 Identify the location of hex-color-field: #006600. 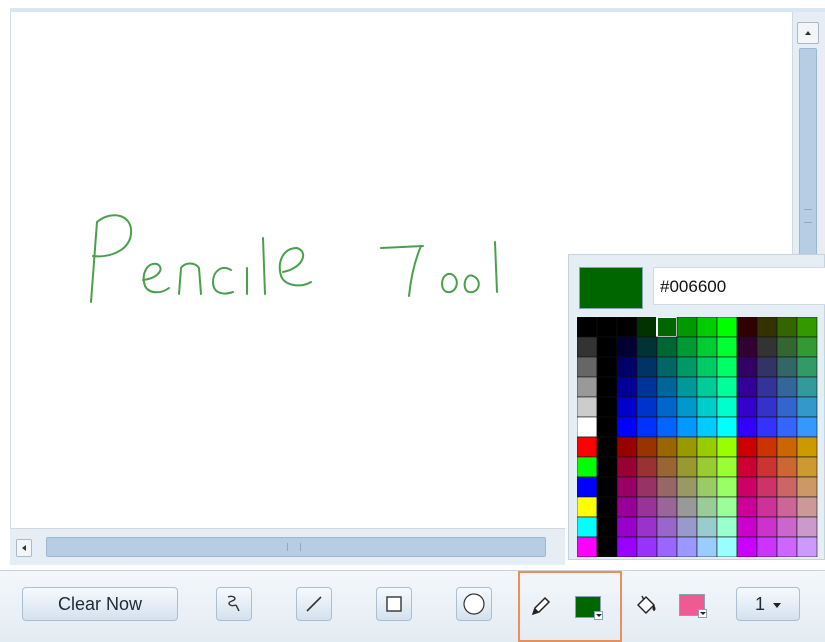
(739, 286).